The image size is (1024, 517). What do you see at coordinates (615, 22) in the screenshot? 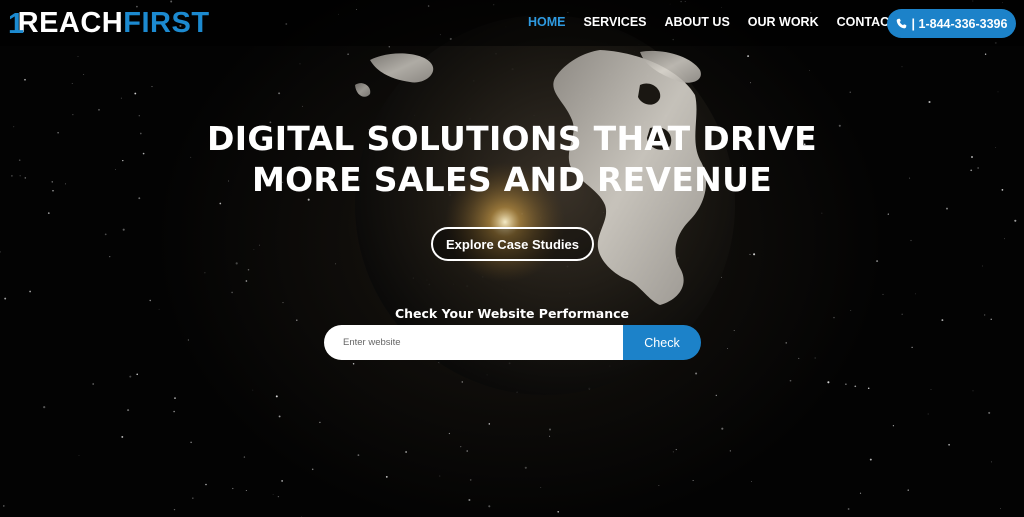
I see `nav-services: SERVICES` at bounding box center [615, 22].